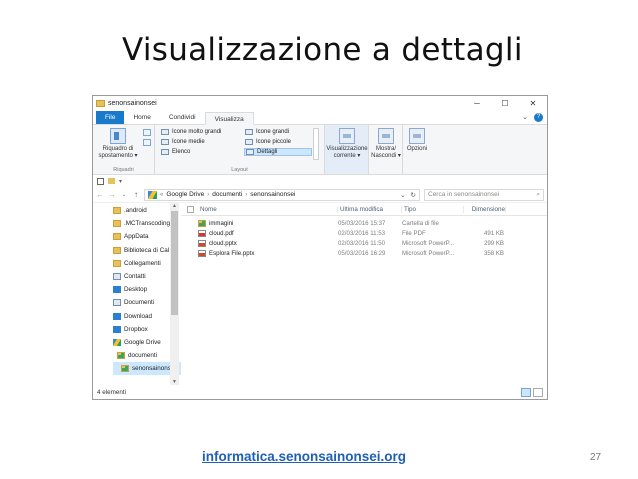 Image resolution: width=638 pixels, height=479 pixels. I want to click on tab-condividi: Condividi, so click(182, 117).